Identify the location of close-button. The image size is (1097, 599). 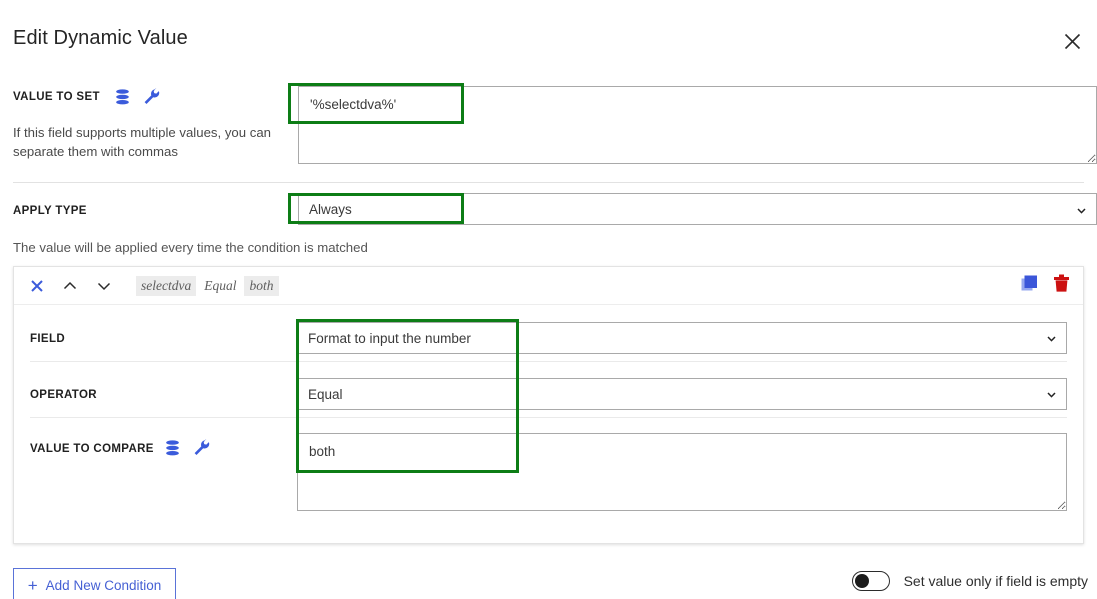
(1072, 41).